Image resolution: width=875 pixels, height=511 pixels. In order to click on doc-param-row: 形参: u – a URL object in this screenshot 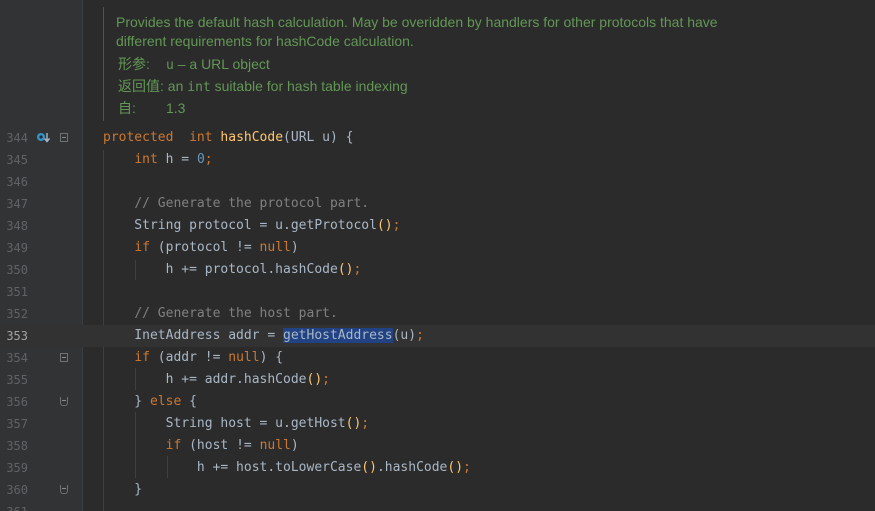, I will do `click(194, 64)`.